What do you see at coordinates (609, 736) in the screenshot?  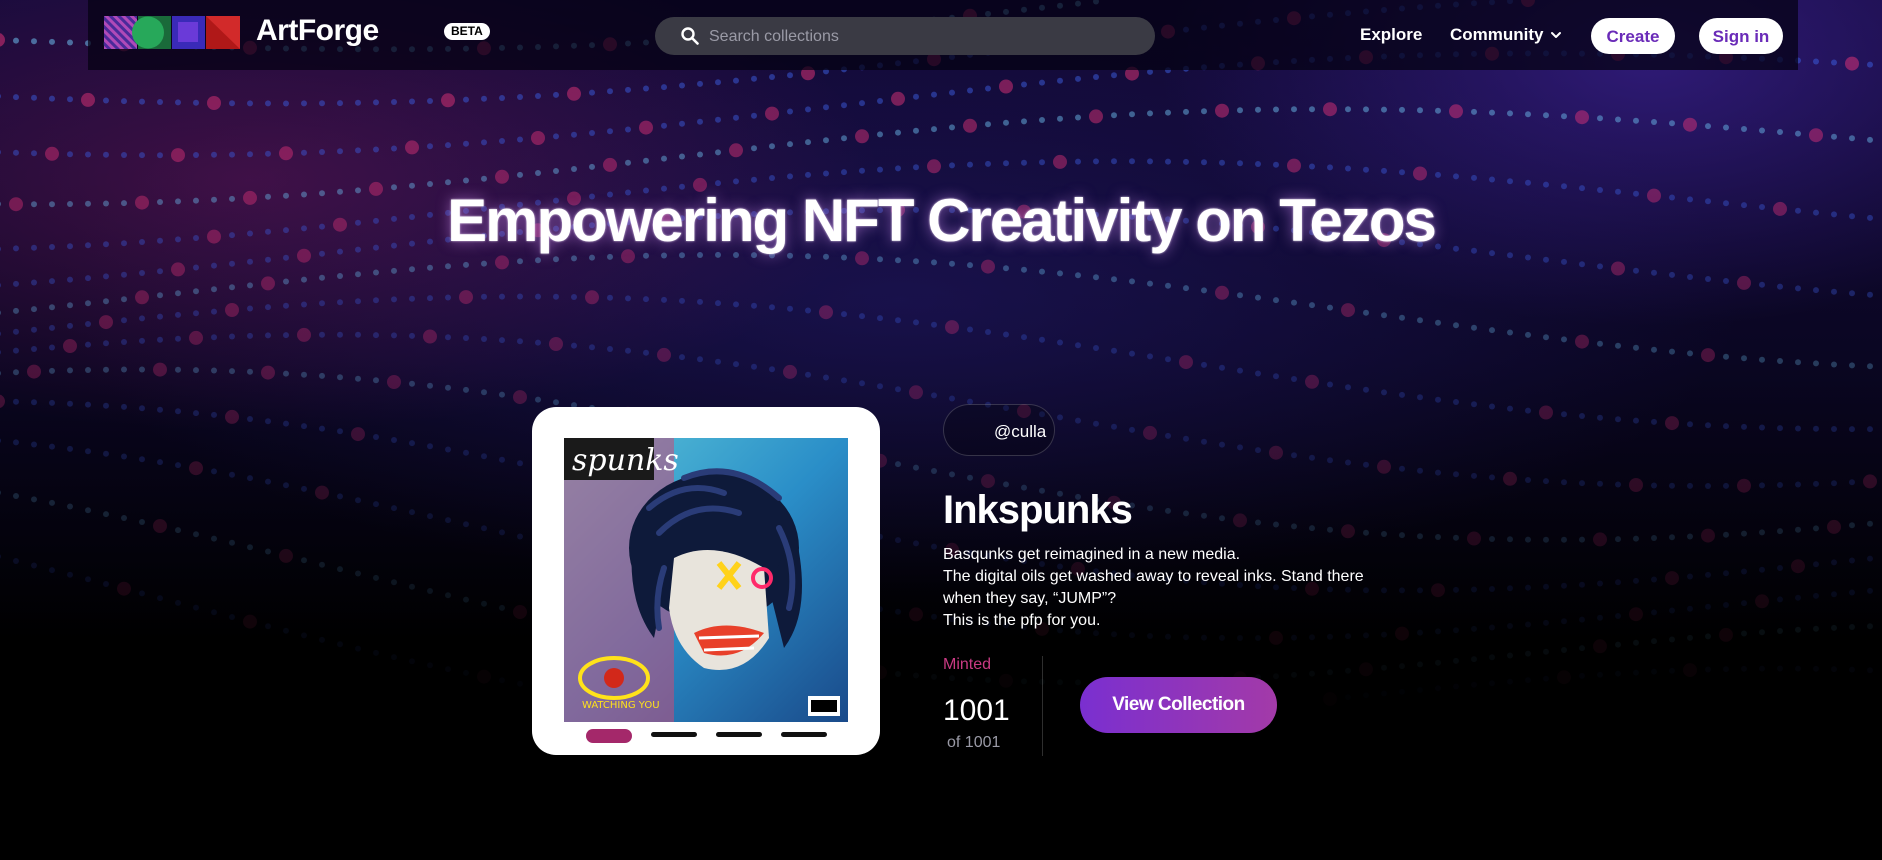 I see `slide-indicator-active` at bounding box center [609, 736].